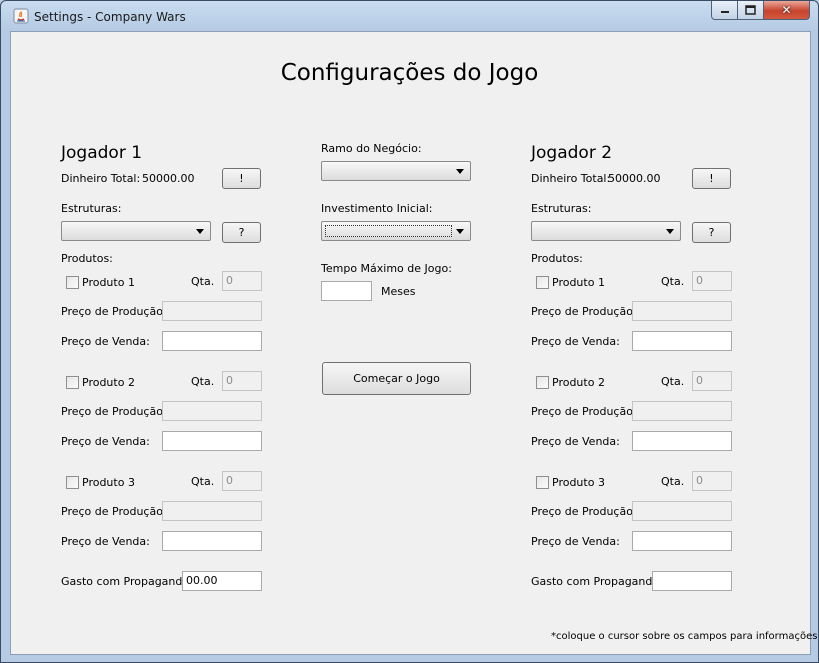  I want to click on max-time-label: Tempo Máximo de Jogo:, so click(386, 268).